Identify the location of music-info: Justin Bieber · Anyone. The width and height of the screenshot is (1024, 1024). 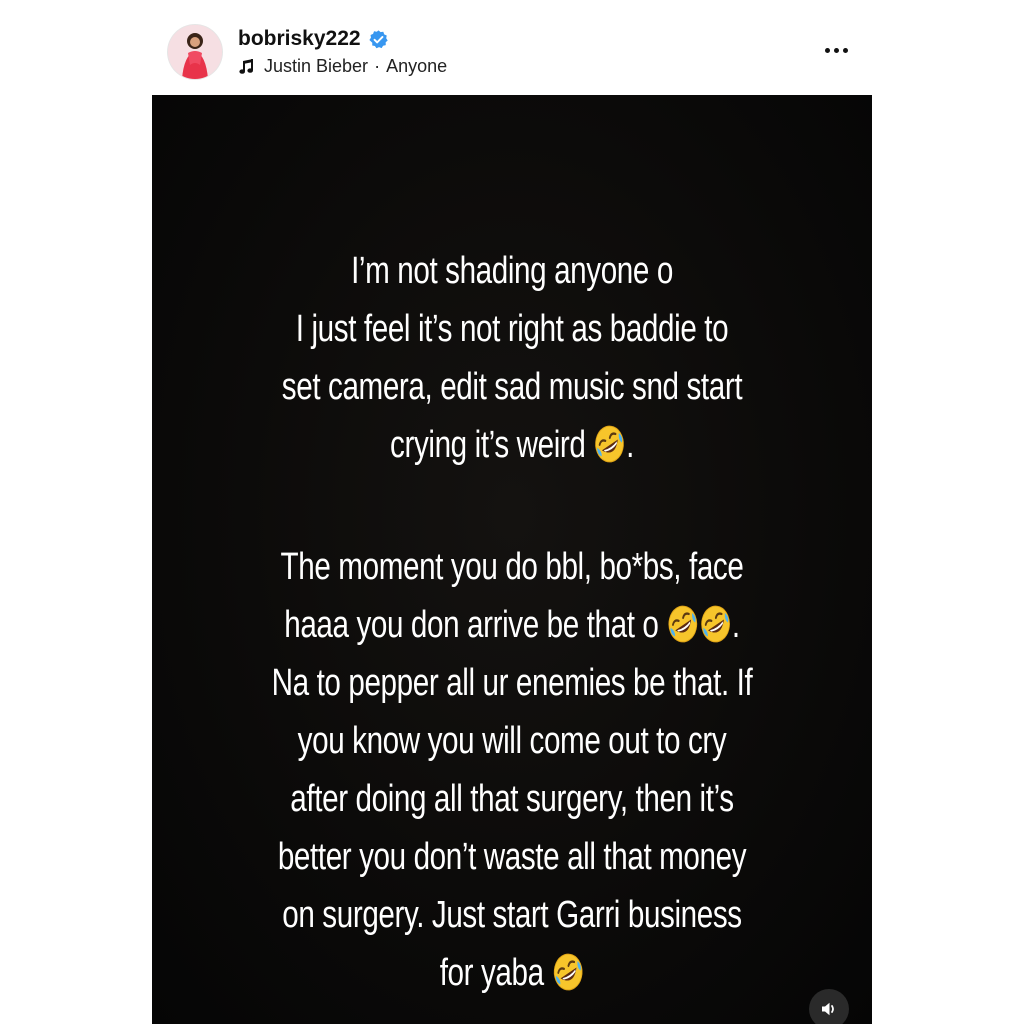
(342, 66).